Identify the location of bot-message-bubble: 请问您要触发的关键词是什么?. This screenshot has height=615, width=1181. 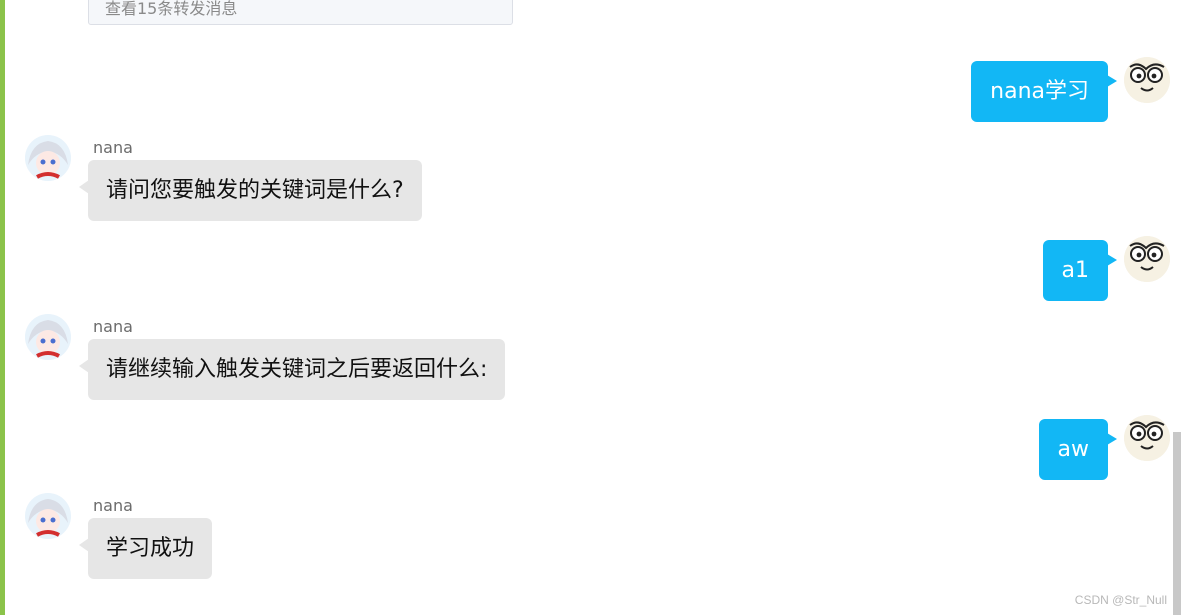
(250, 190).